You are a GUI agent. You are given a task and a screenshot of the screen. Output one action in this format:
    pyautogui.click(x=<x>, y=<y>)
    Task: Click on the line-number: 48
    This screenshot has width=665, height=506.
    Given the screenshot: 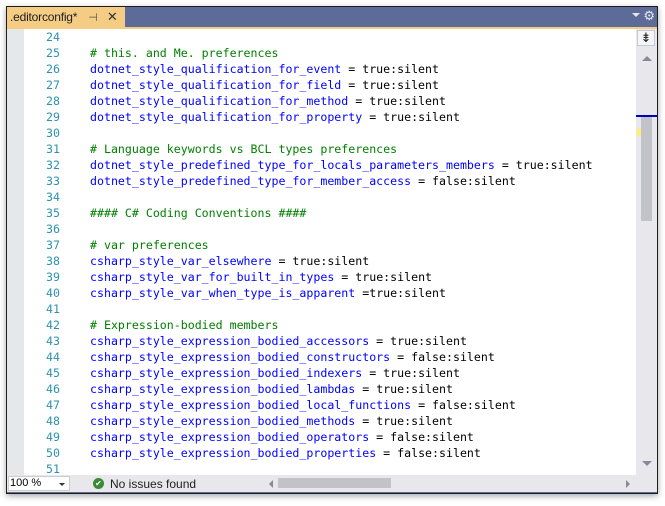 What is the action you would take?
    pyautogui.click(x=53, y=421)
    